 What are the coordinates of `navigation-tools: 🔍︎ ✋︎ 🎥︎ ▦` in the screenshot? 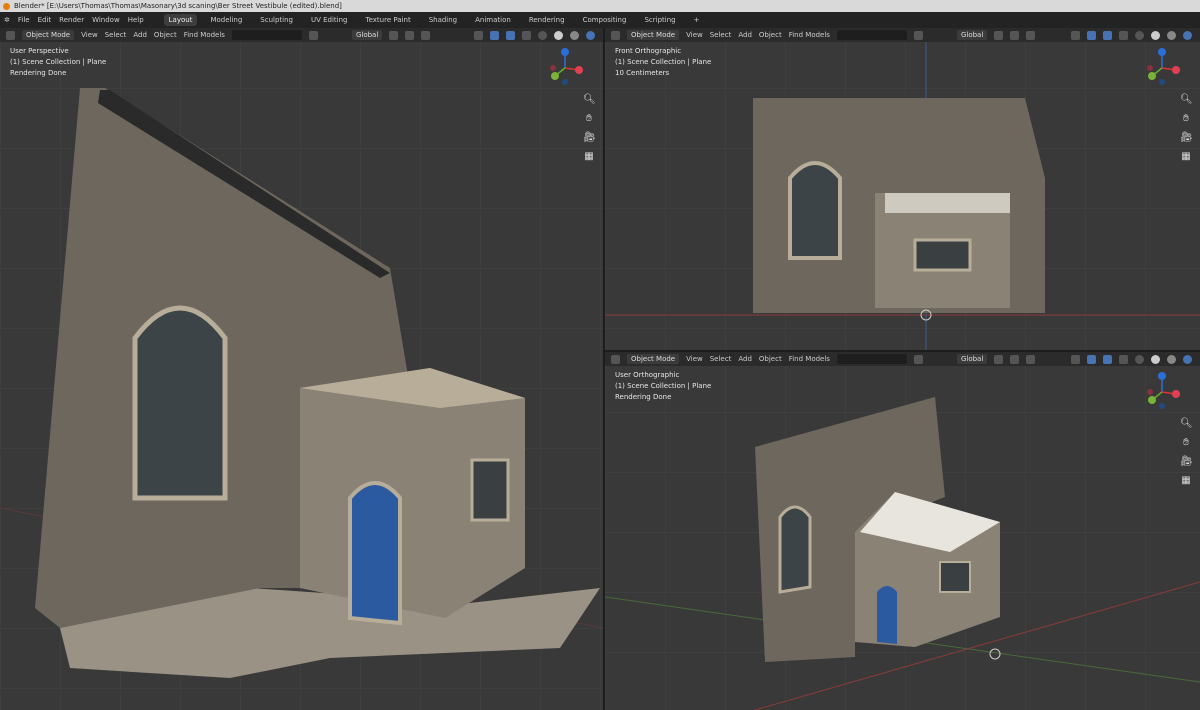 It's located at (1186, 452).